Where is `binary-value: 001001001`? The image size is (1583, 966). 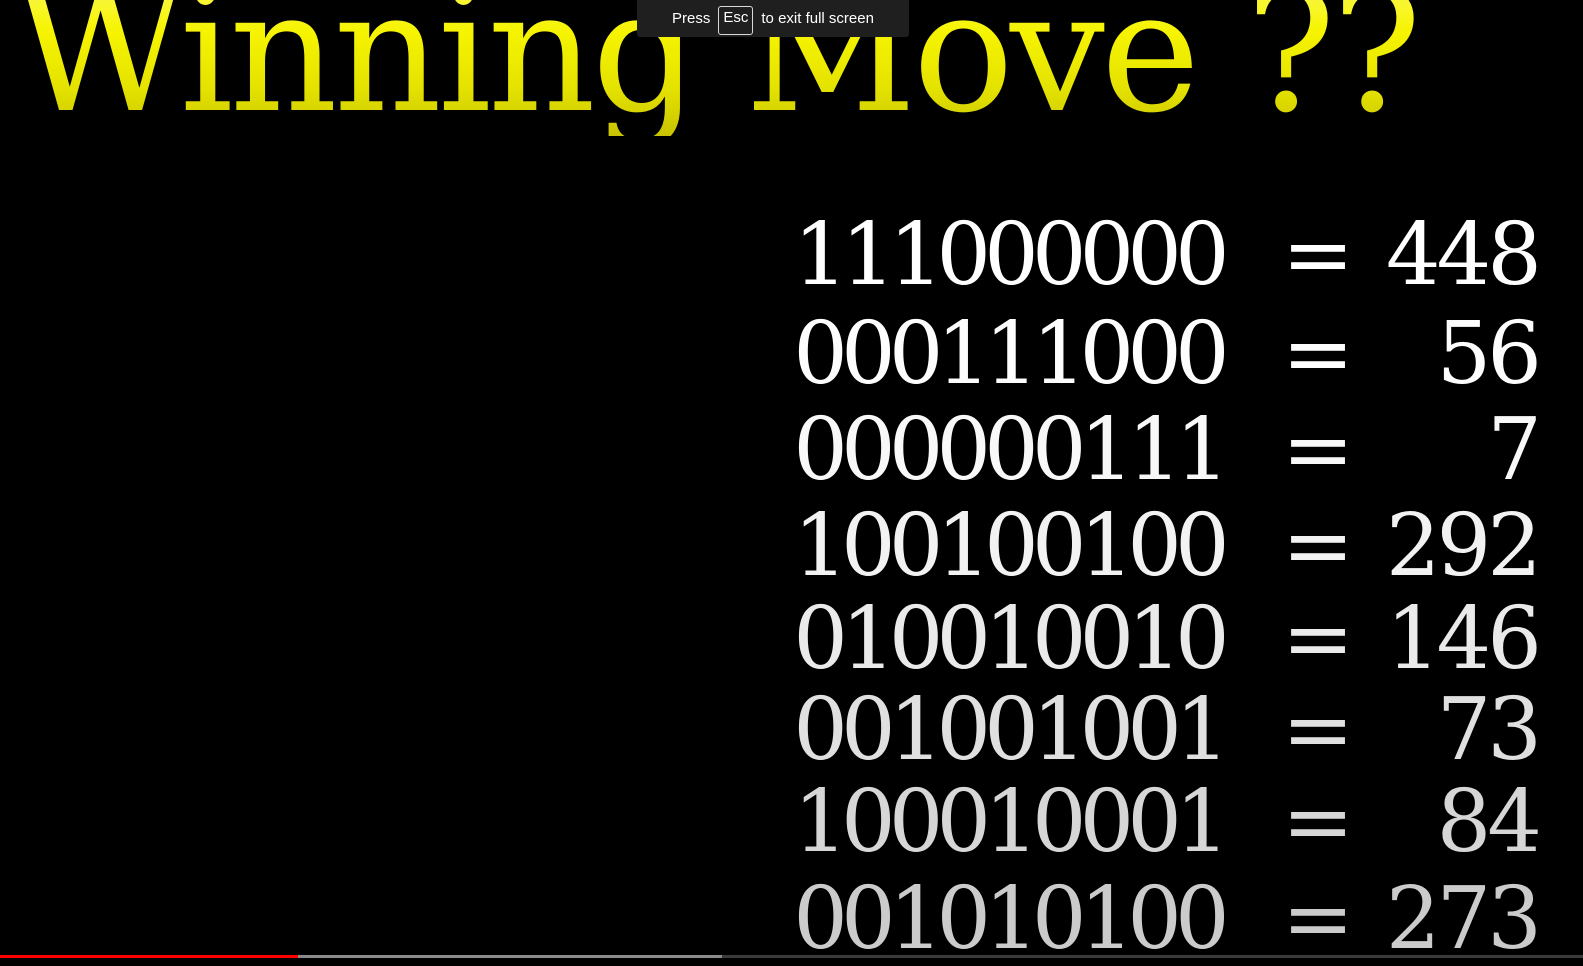
binary-value: 001001001 is located at coordinates (1011, 730).